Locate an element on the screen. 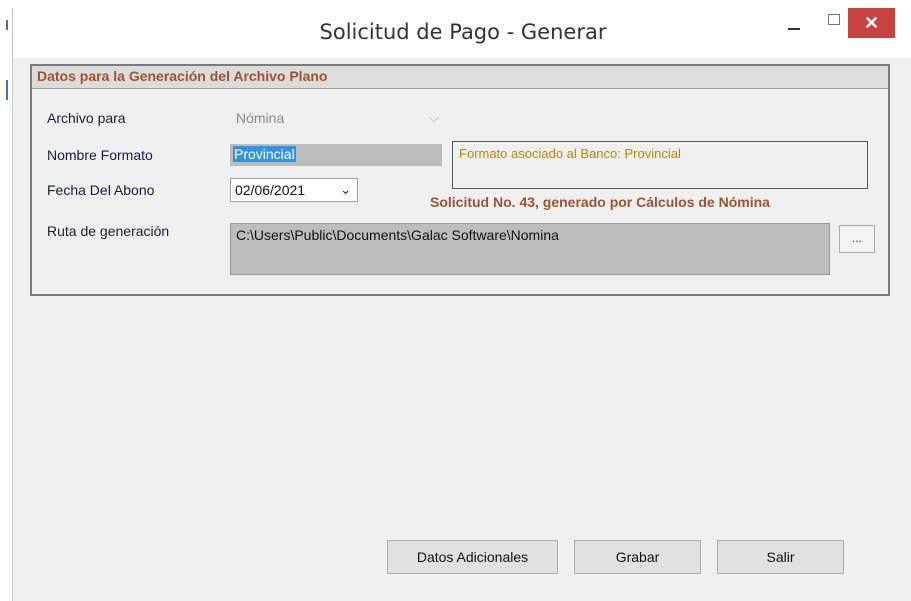 The image size is (911, 601). maximize-button is located at coordinates (834, 25).